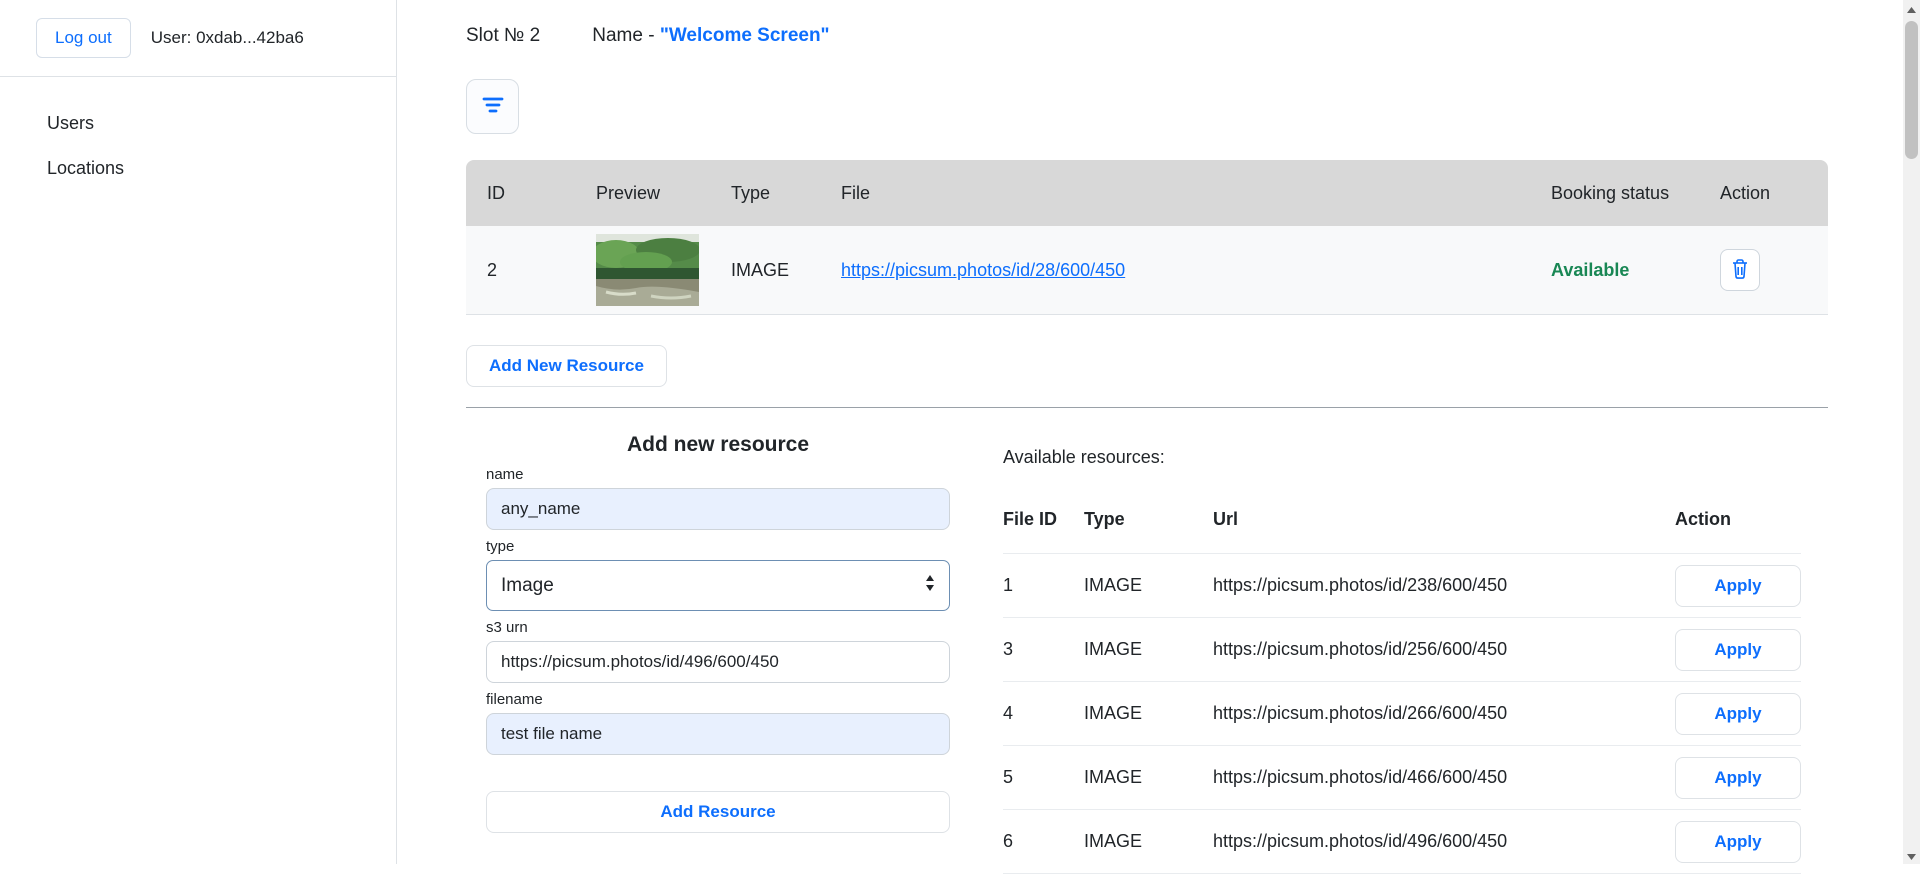 The width and height of the screenshot is (1920, 874). I want to click on available-url: https://picsum.photos/id/496/600/450, so click(1360, 841).